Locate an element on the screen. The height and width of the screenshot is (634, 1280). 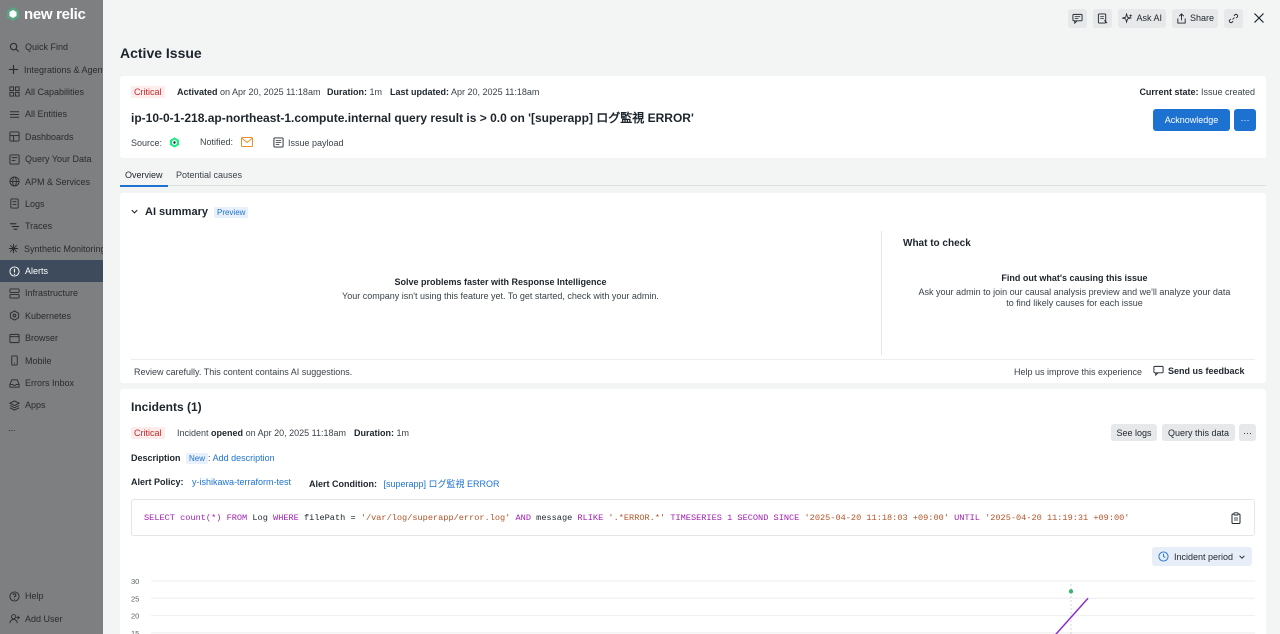
issue-payload-link: Issue payload is located at coordinates (308, 142).